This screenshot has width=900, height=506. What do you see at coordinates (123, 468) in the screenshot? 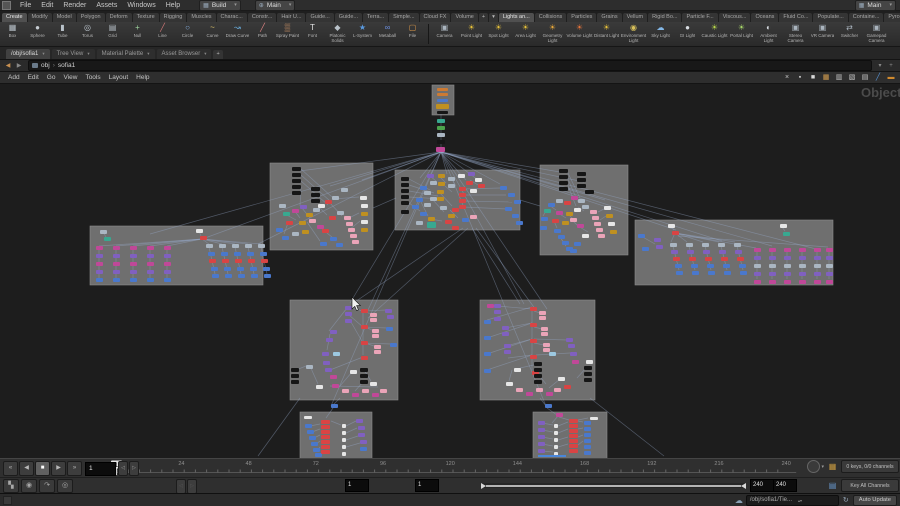
I see `step-back-button: ◁` at bounding box center [123, 468].